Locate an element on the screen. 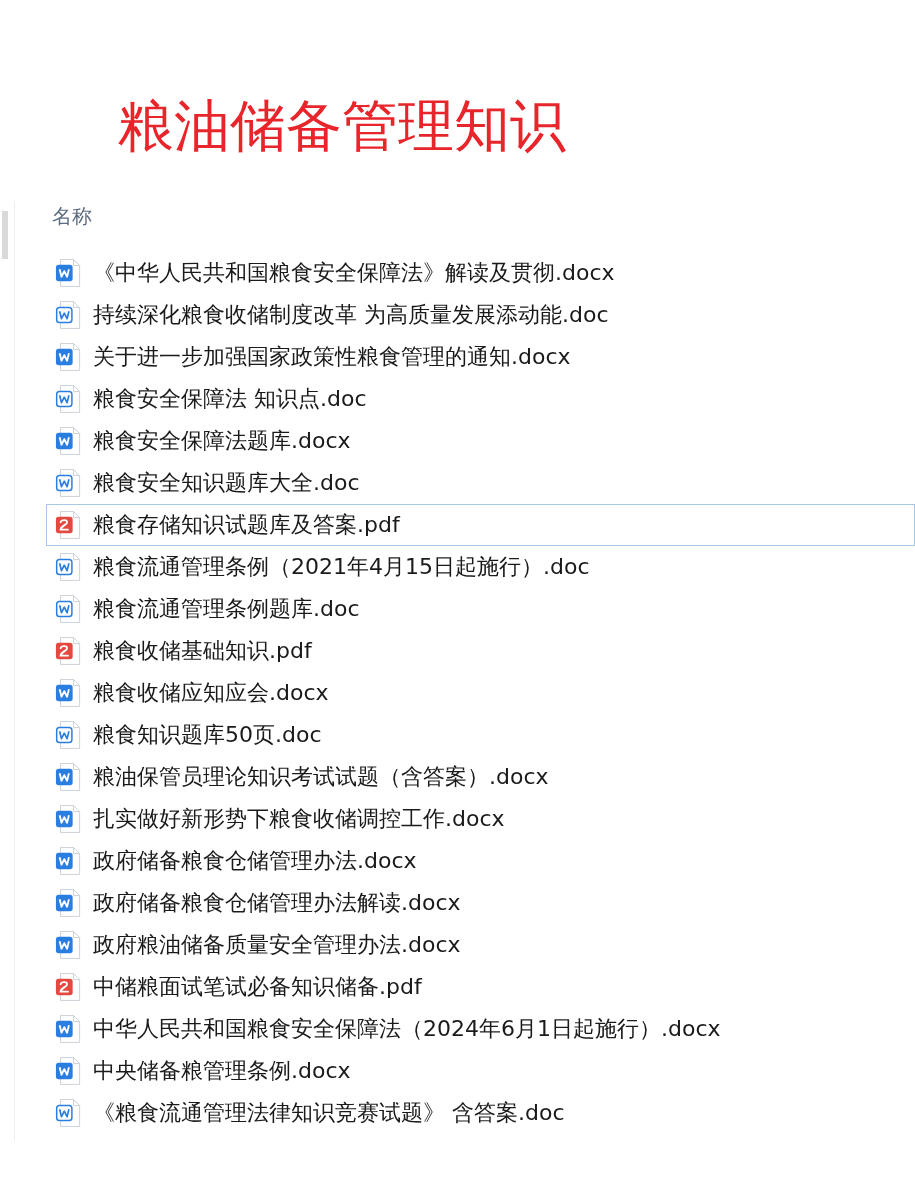  file-row: 中央储备粮管理条例.docx is located at coordinates (480, 1071).